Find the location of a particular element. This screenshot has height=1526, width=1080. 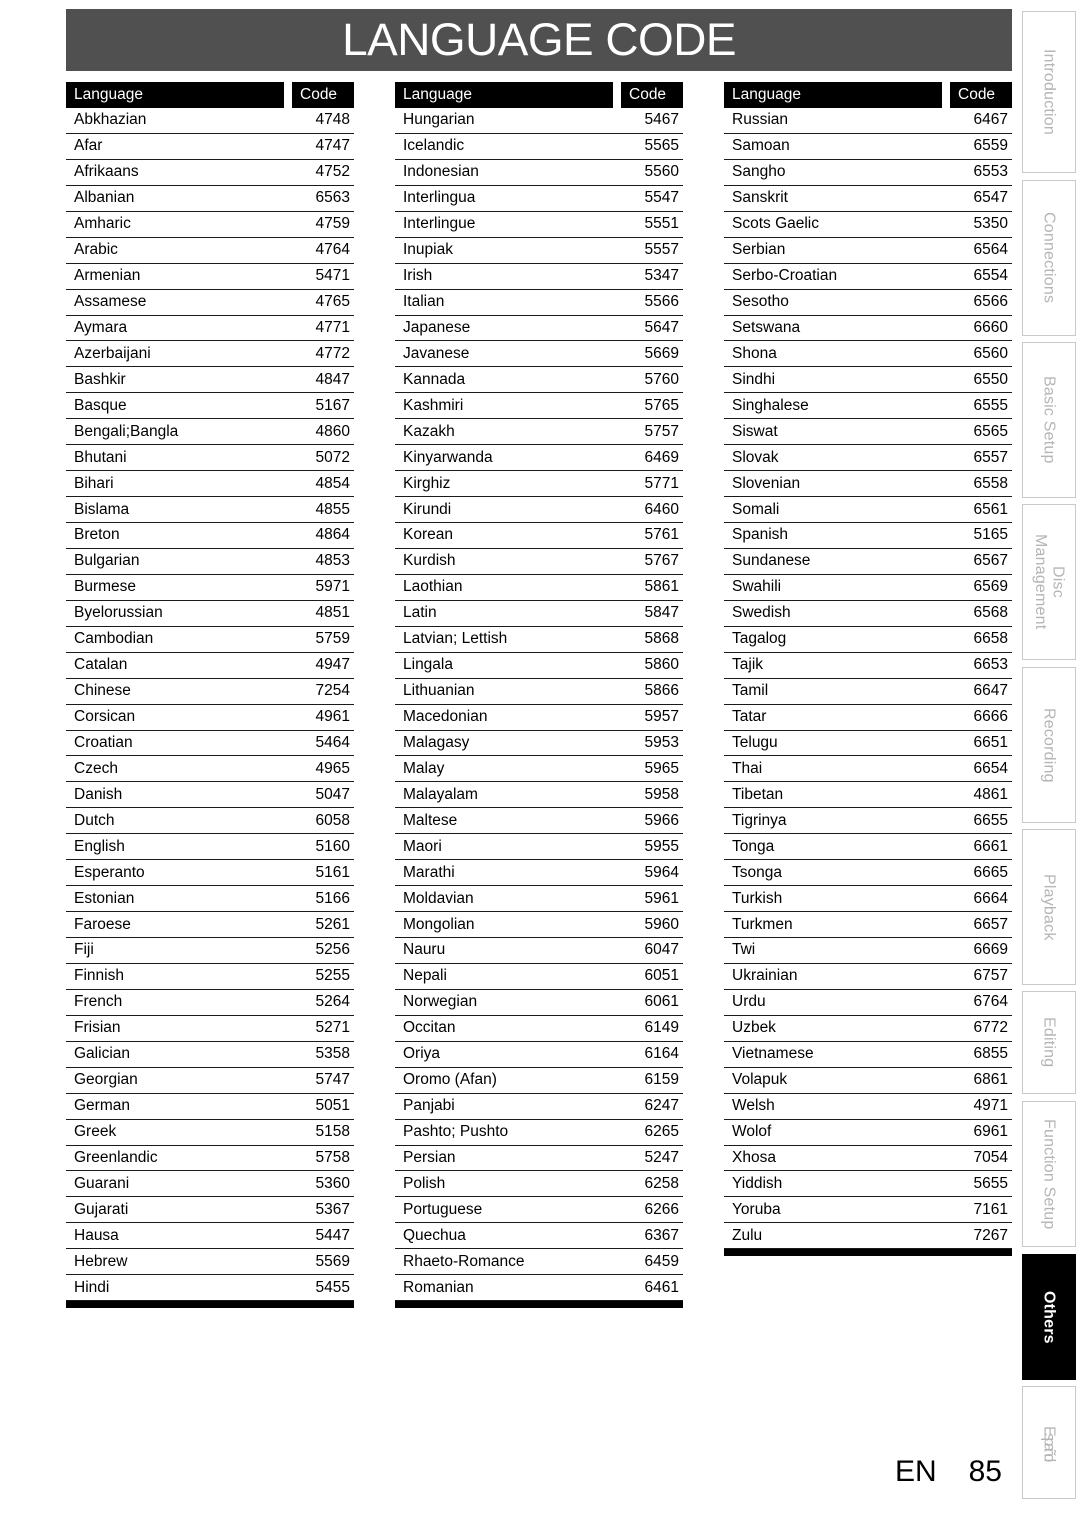

language-code-value: 5861 is located at coordinates (661, 587).